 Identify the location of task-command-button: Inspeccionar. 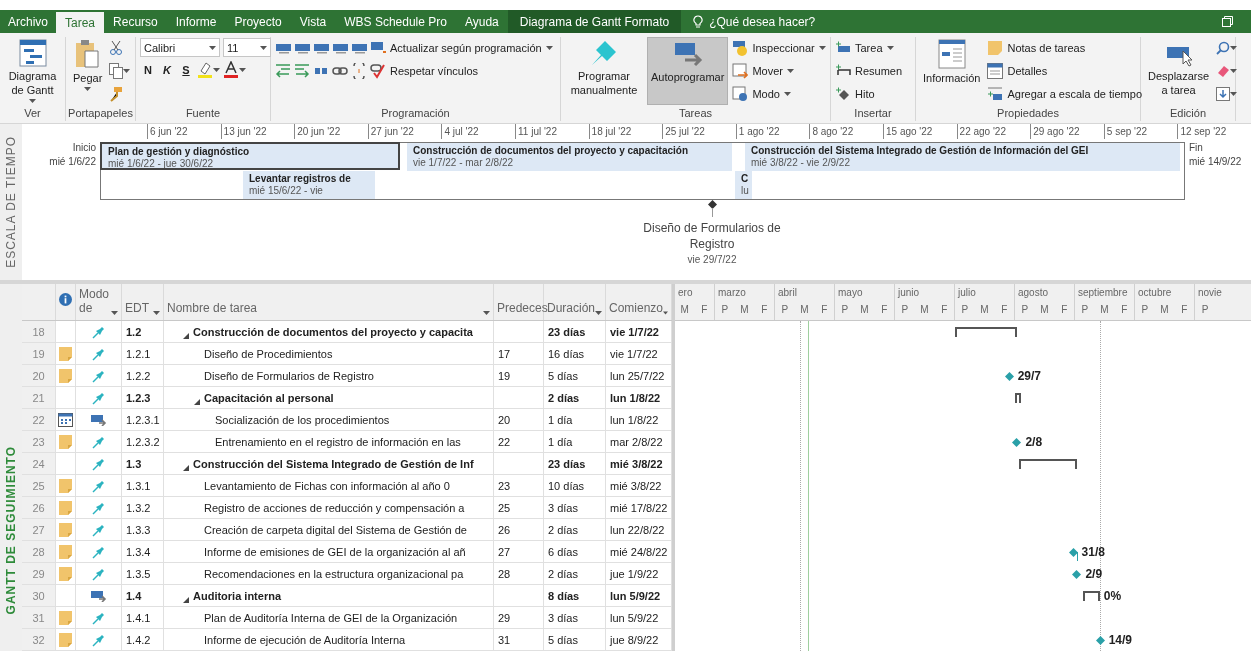
(779, 48).